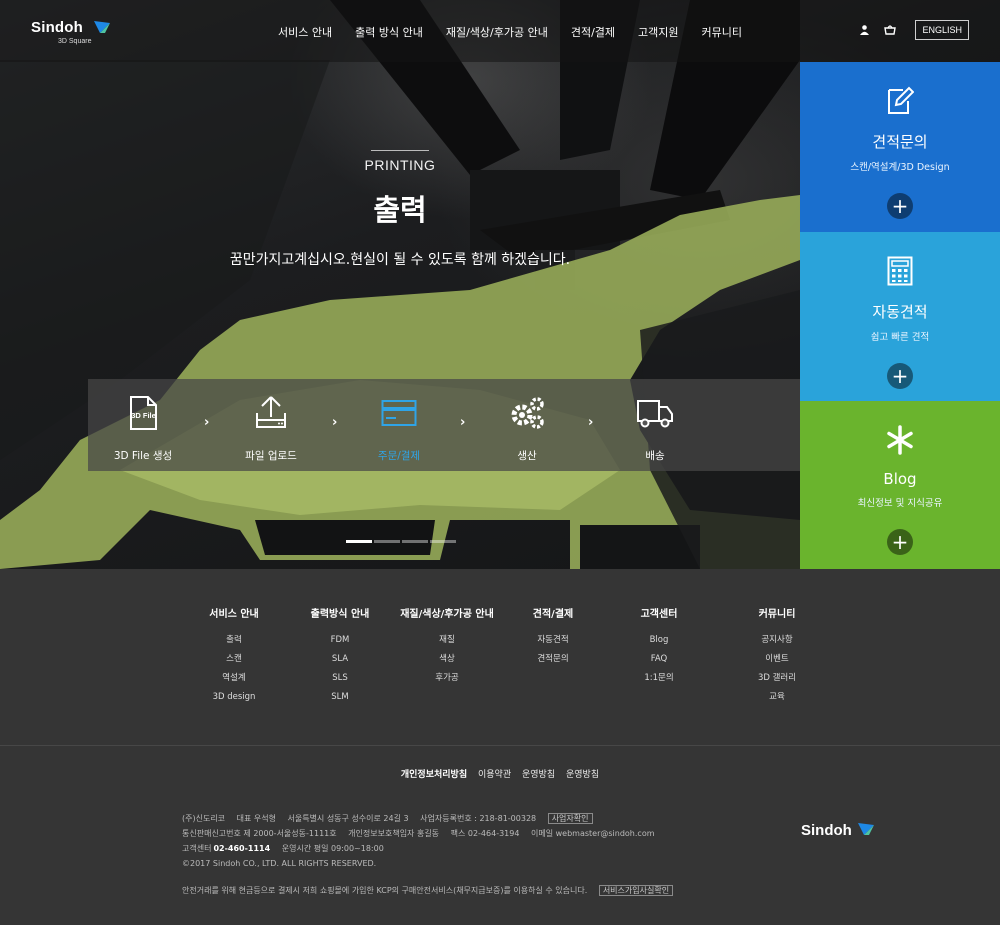  What do you see at coordinates (394, 833) in the screenshot?
I see `privacy-officer: 개인정보보호책임자 홍길동` at bounding box center [394, 833].